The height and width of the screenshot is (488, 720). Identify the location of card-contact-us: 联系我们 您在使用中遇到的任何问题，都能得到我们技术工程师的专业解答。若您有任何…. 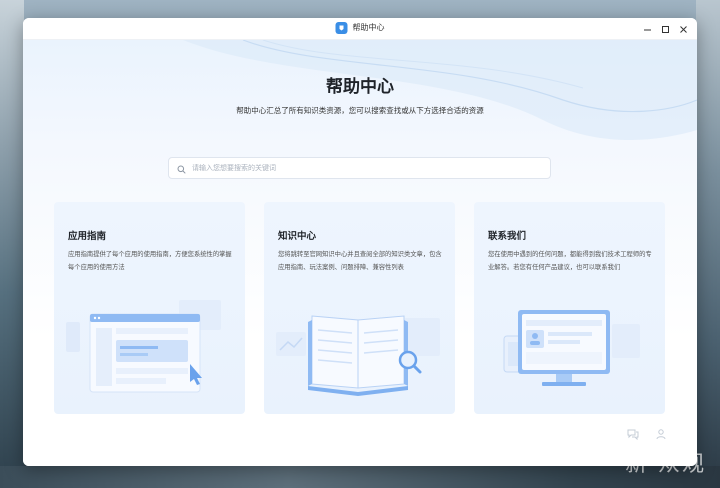
(569, 308).